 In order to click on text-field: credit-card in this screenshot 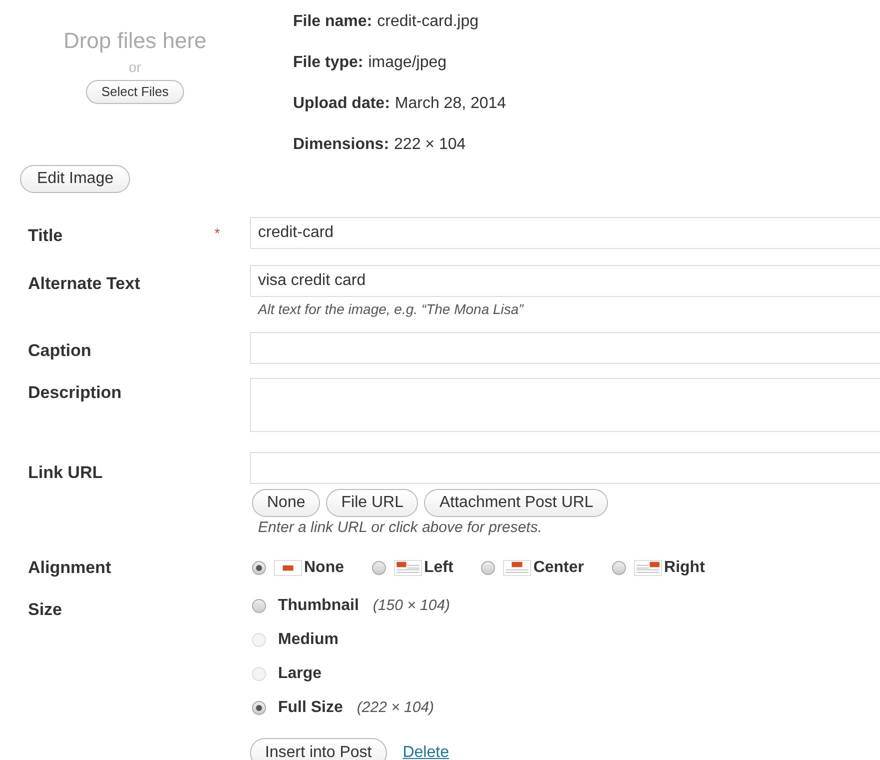, I will do `click(565, 233)`.